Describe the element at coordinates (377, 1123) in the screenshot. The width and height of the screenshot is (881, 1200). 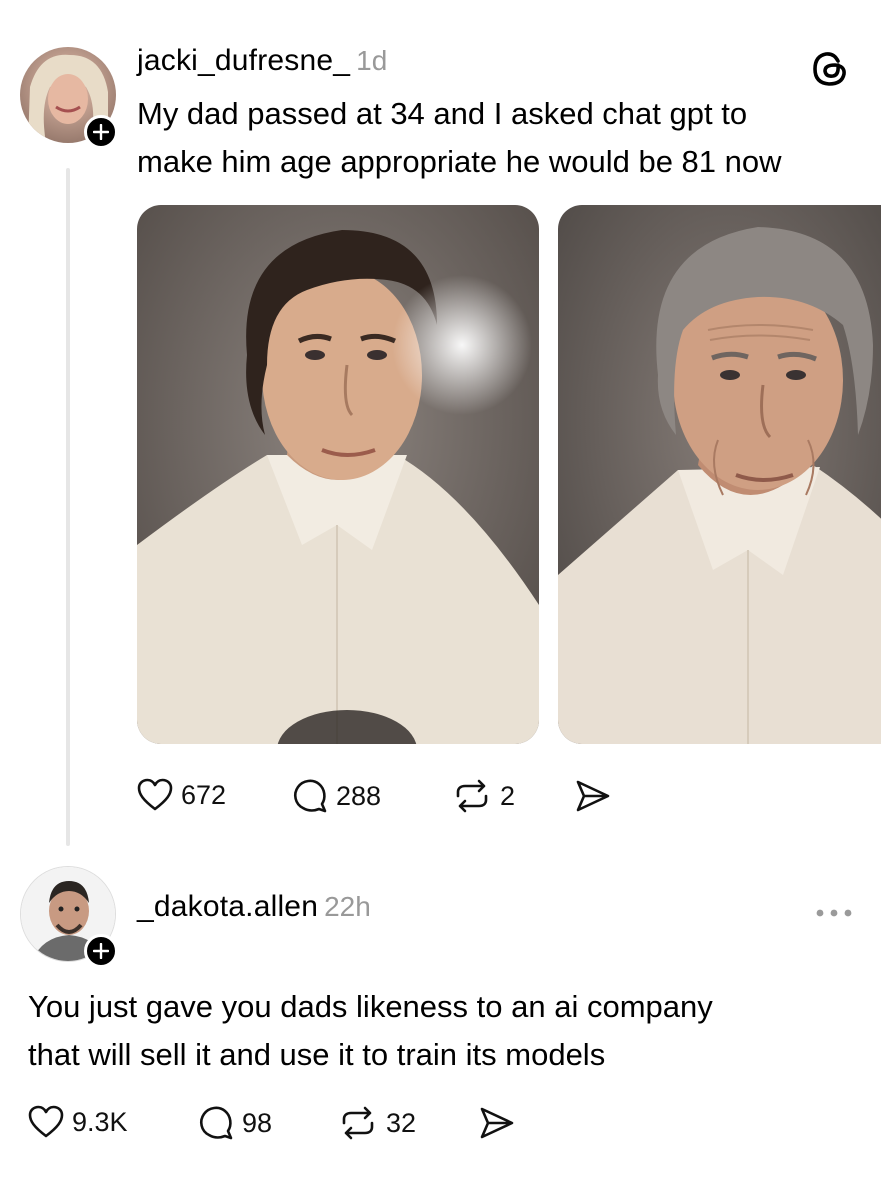
I see `reply-repost-button: 32` at that location.